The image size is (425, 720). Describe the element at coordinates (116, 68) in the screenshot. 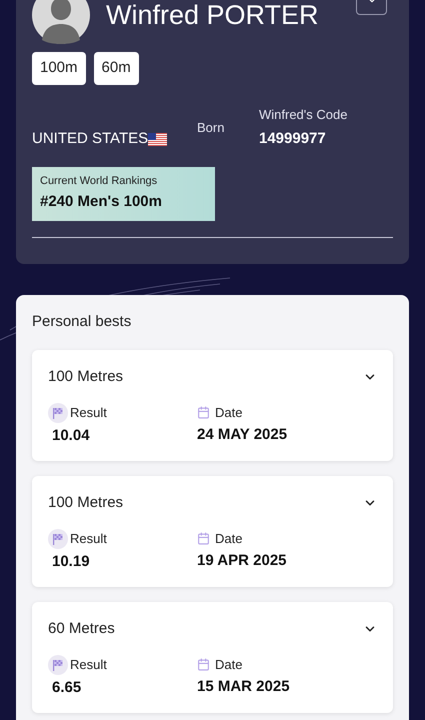

I see `discipline-tag: 60m` at that location.